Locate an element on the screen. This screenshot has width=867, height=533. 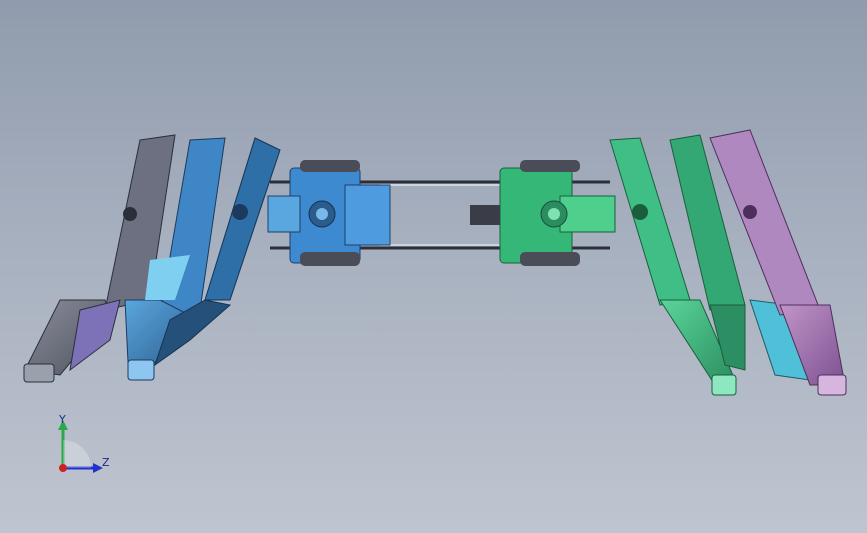
axis-z-label: Z is located at coordinates (106, 462).